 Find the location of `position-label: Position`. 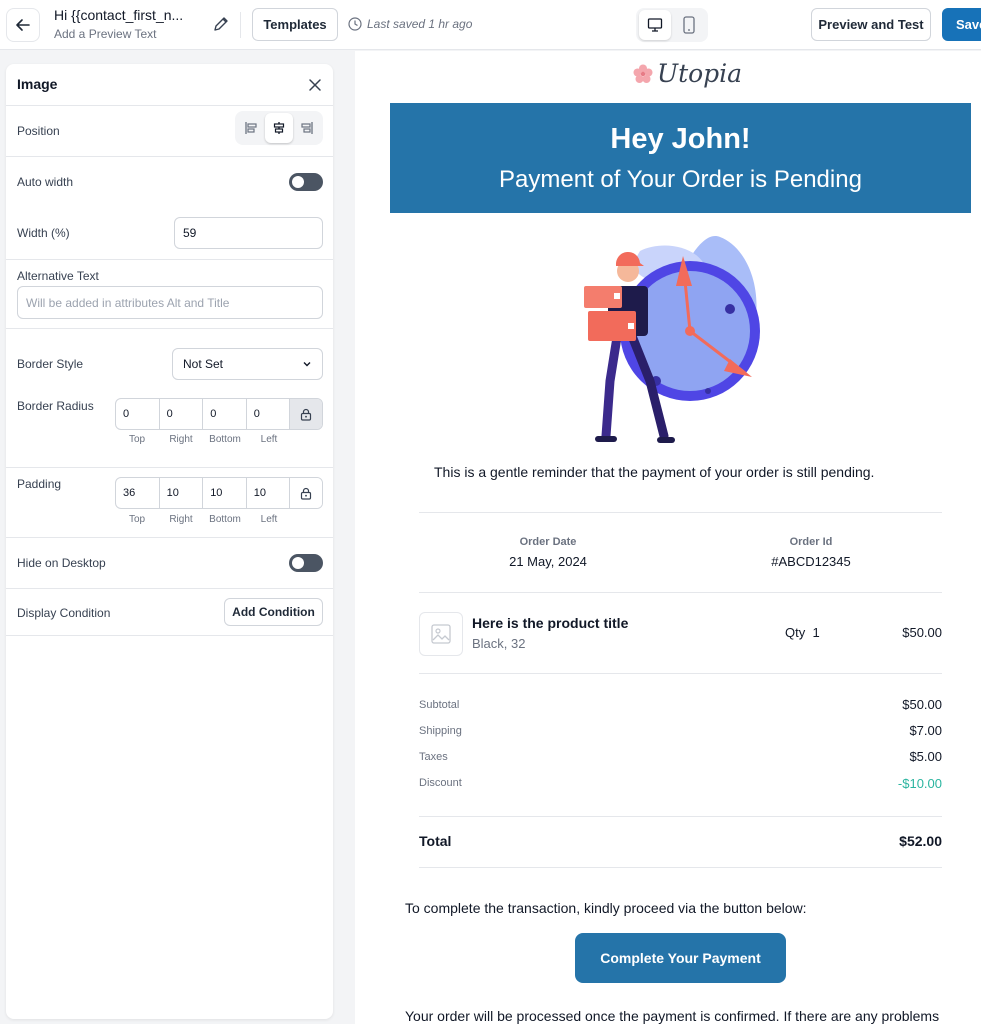

position-label: Position is located at coordinates (38, 131).